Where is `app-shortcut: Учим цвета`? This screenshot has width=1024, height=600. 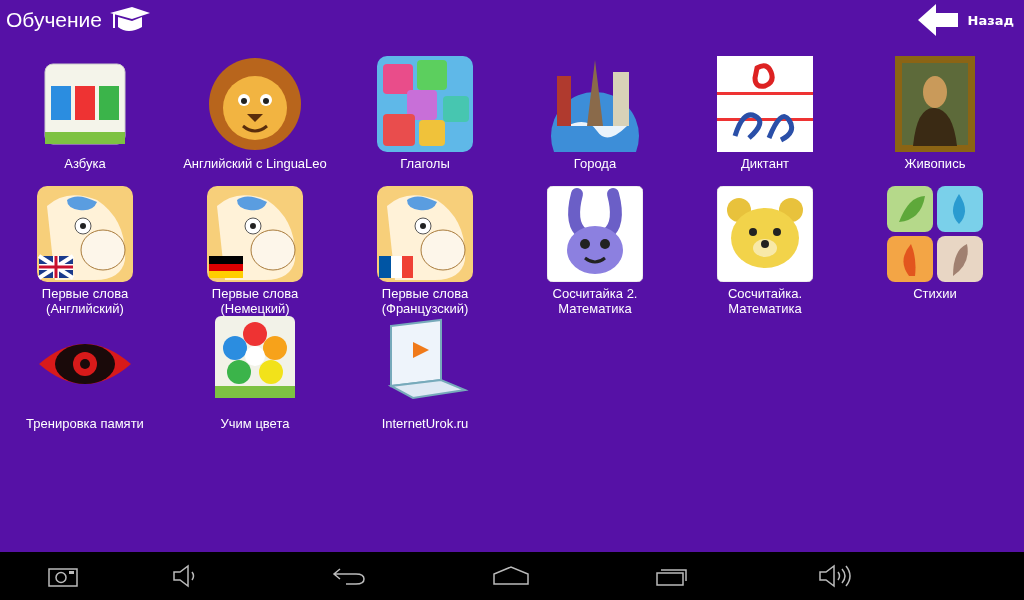
app-shortcut: Учим цвета is located at coordinates (255, 381).